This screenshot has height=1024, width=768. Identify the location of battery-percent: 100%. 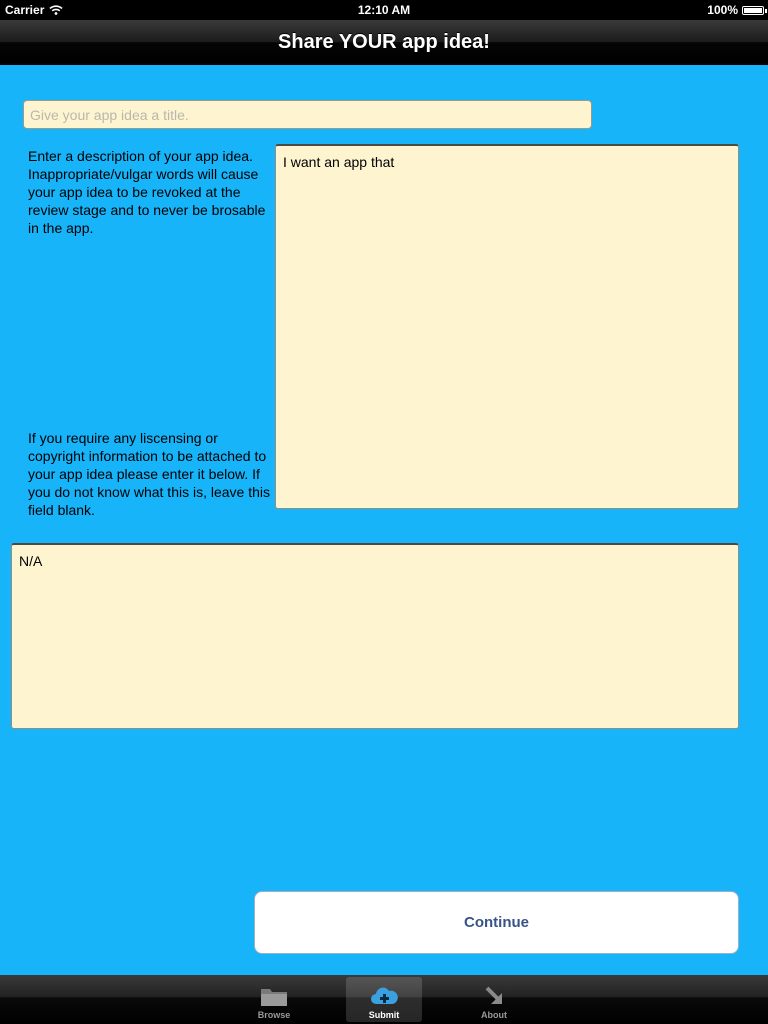
(722, 10).